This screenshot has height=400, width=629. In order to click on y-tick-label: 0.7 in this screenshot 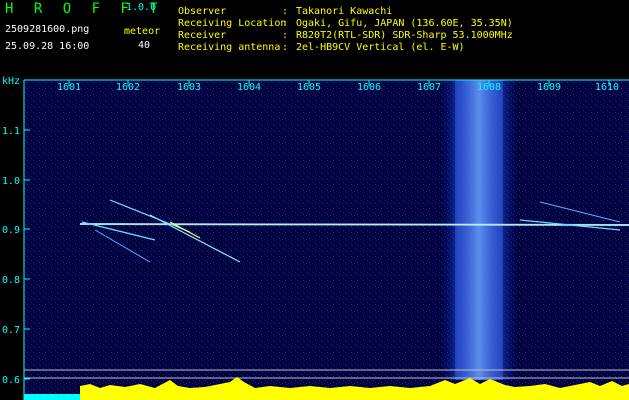, I will do `click(11, 330)`.